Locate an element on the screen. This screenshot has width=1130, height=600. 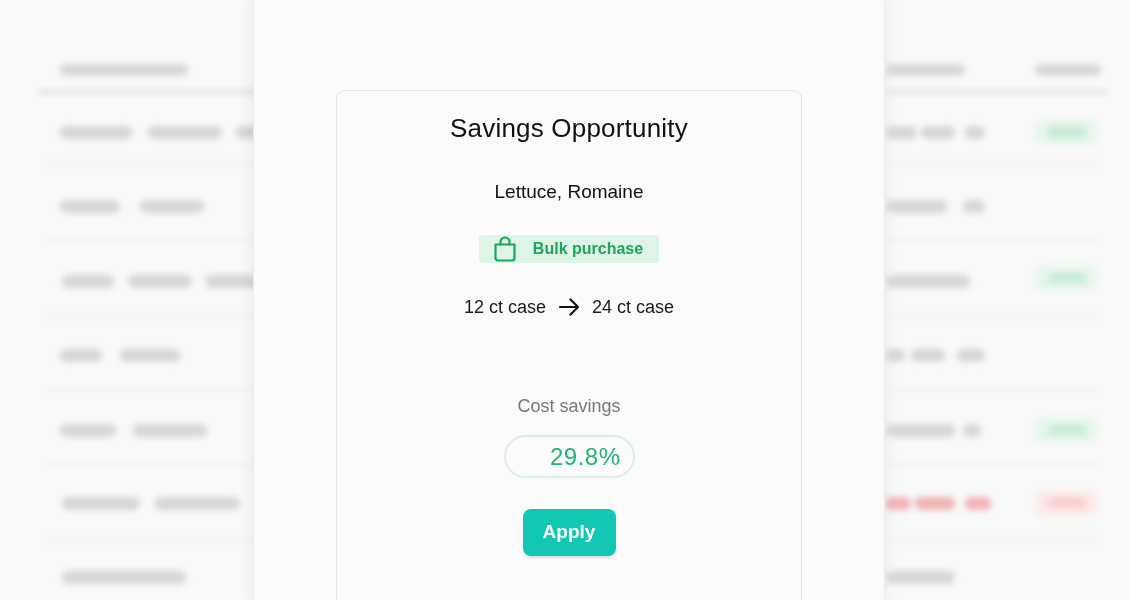
savings-percent: 29.8% is located at coordinates (569, 456).